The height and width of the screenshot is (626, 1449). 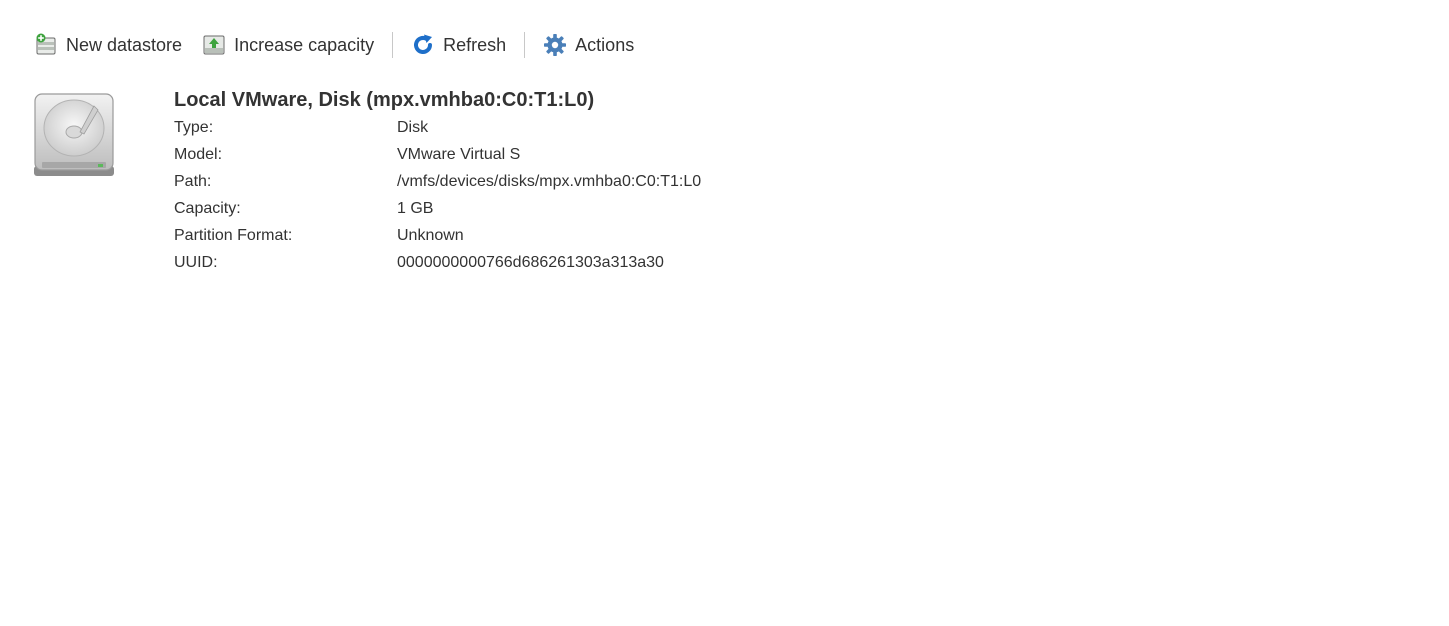 What do you see at coordinates (74, 135) in the screenshot?
I see `hard-disk-icon` at bounding box center [74, 135].